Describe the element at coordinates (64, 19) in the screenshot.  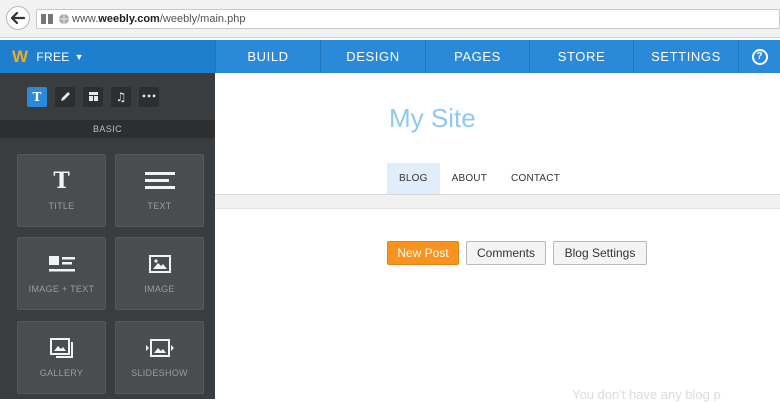
I see `globe-icon` at that location.